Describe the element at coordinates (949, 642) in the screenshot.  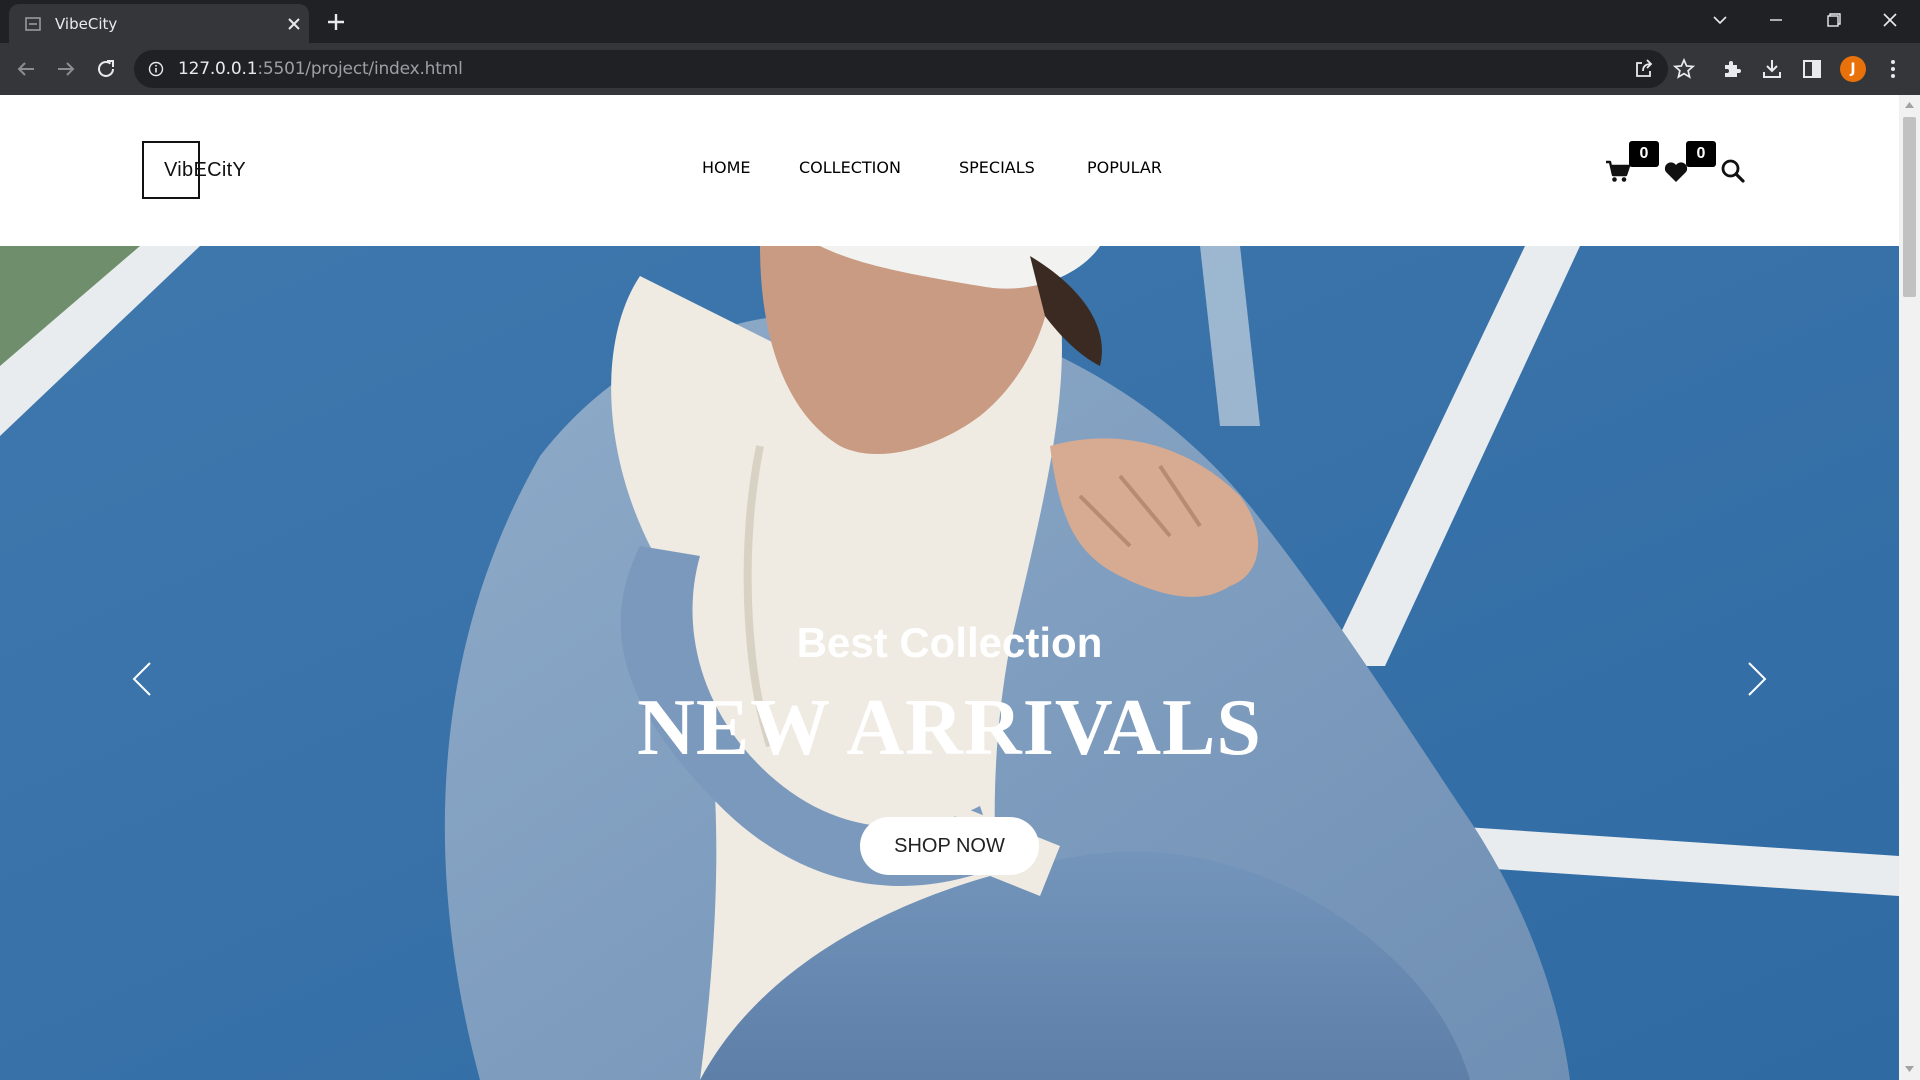
I see `hero-subtitle: Best Collection` at that location.